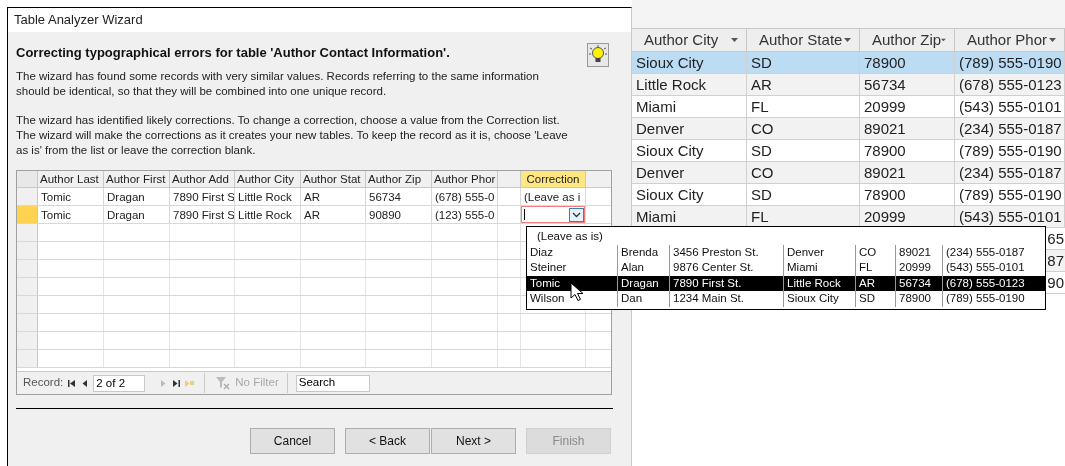  Describe the element at coordinates (27, 179) in the screenshot. I see `select-all-corner` at that location.